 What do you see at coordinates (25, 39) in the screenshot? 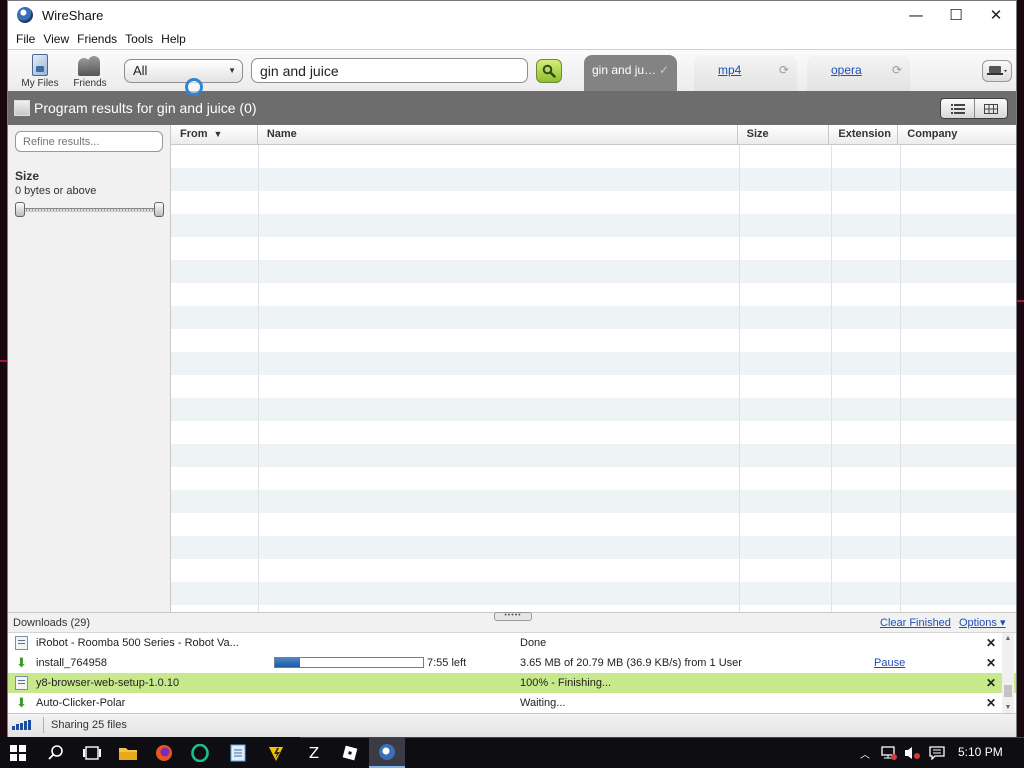
I see `menu-file: File` at bounding box center [25, 39].